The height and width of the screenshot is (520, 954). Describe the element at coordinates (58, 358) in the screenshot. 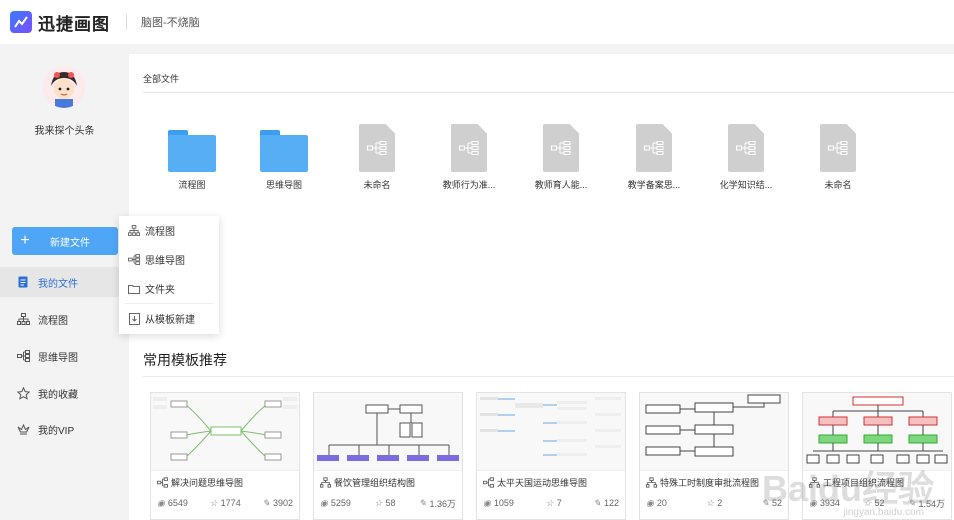

I see `sidebar-item-label: 思维导图` at that location.